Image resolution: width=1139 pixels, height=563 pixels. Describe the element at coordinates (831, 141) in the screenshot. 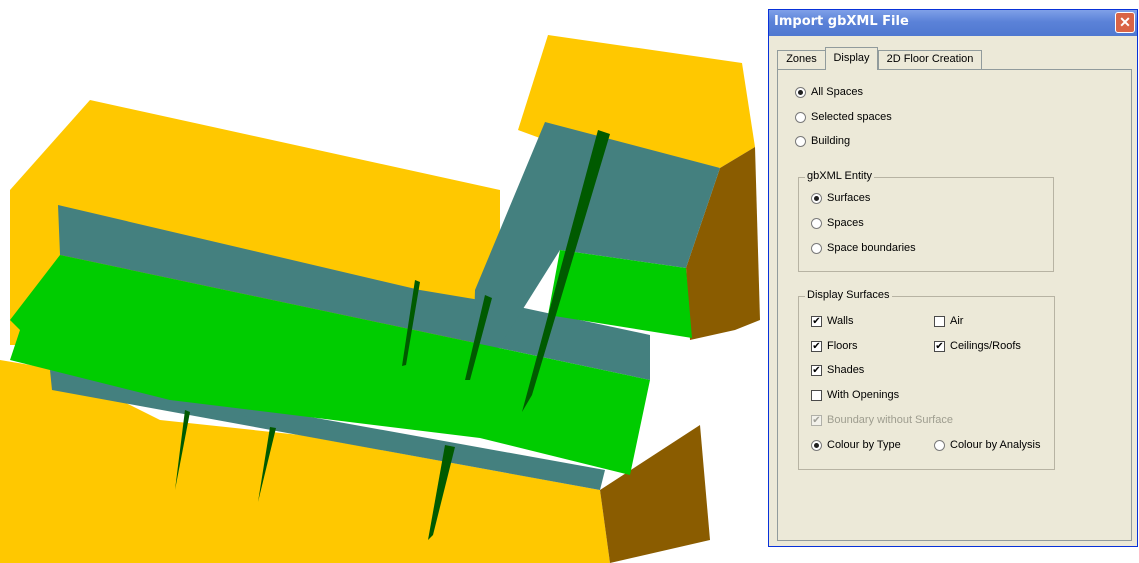

I see `radio-label: Building` at that location.